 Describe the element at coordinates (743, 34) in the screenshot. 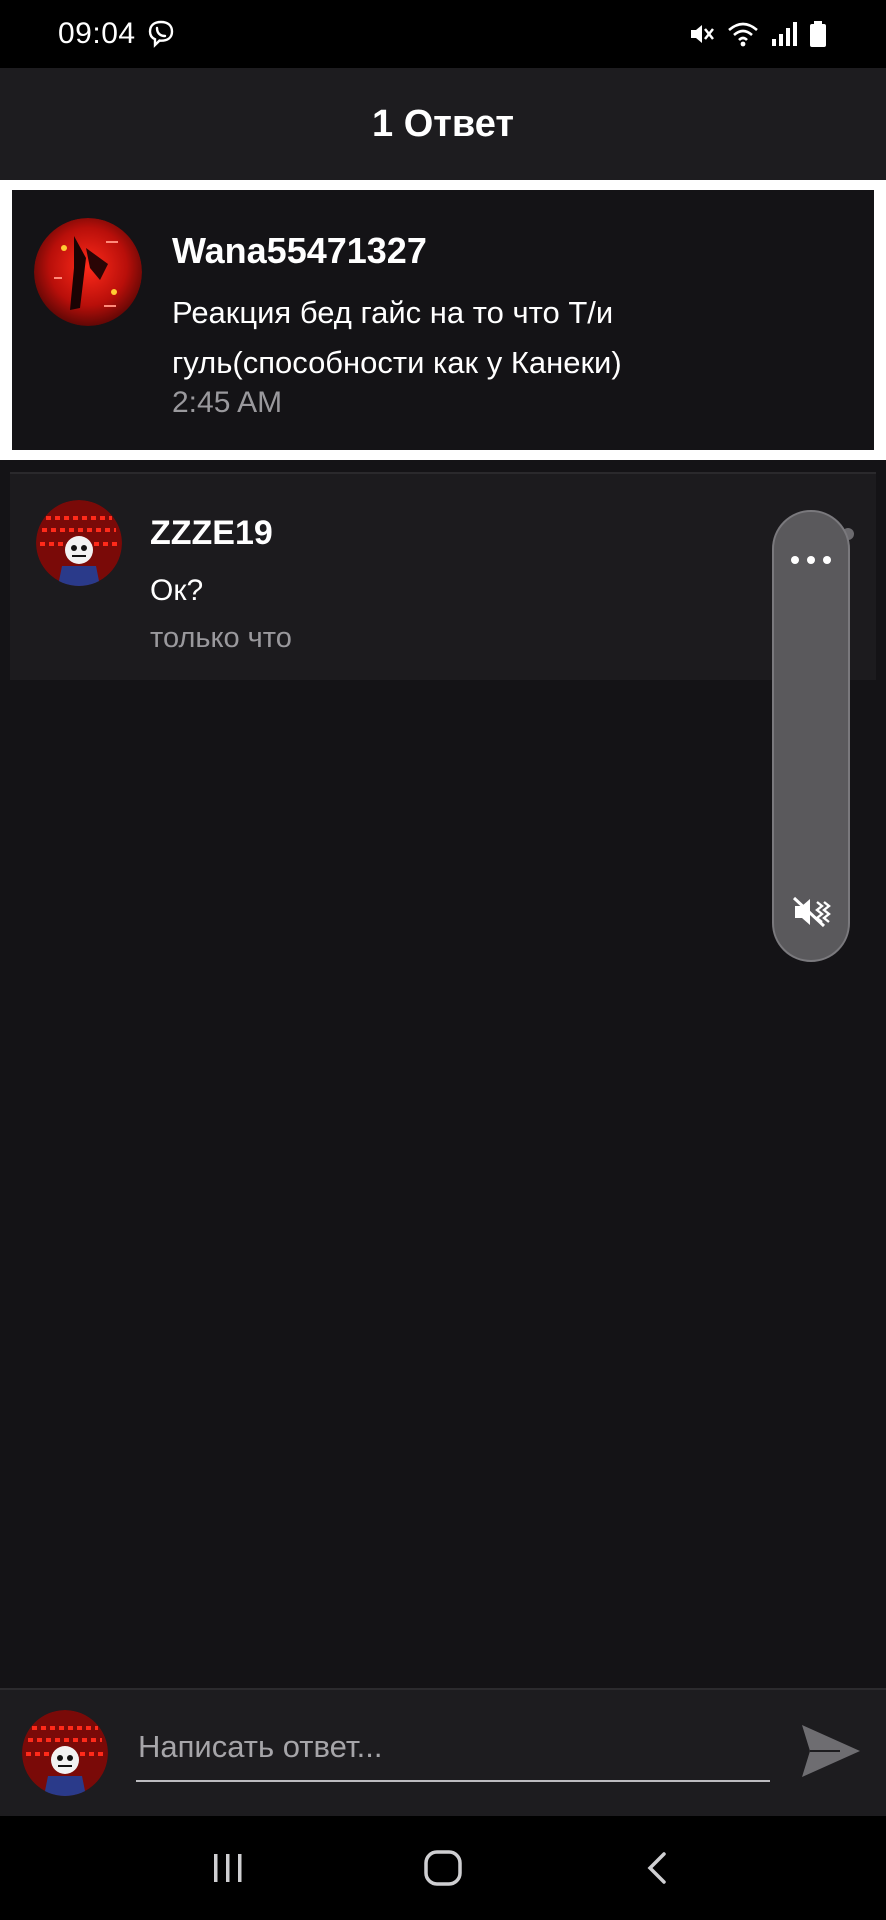

I see `wifi-icon` at that location.